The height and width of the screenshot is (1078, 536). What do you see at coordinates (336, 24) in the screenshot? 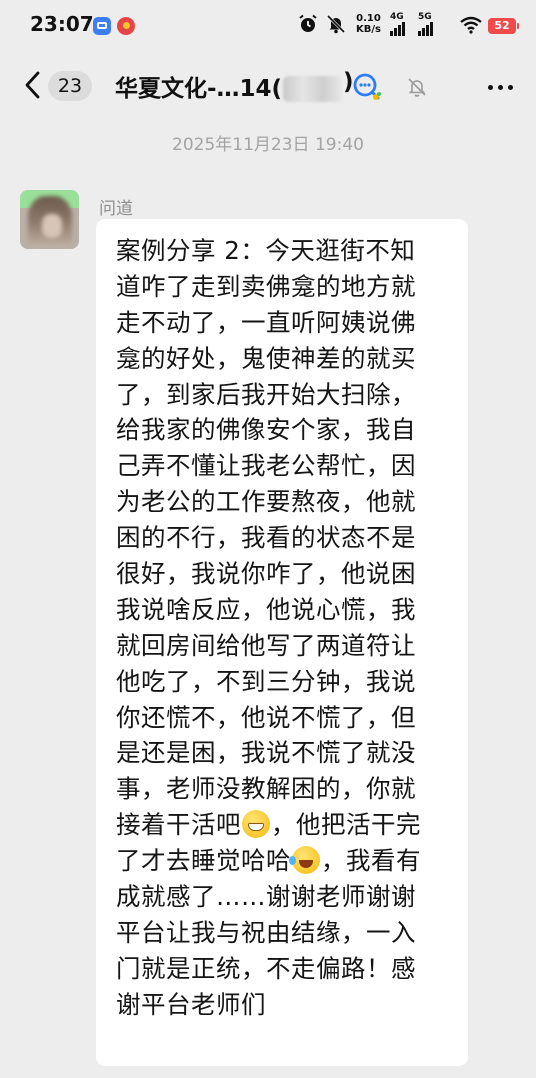
I see `mute-icon` at bounding box center [336, 24].